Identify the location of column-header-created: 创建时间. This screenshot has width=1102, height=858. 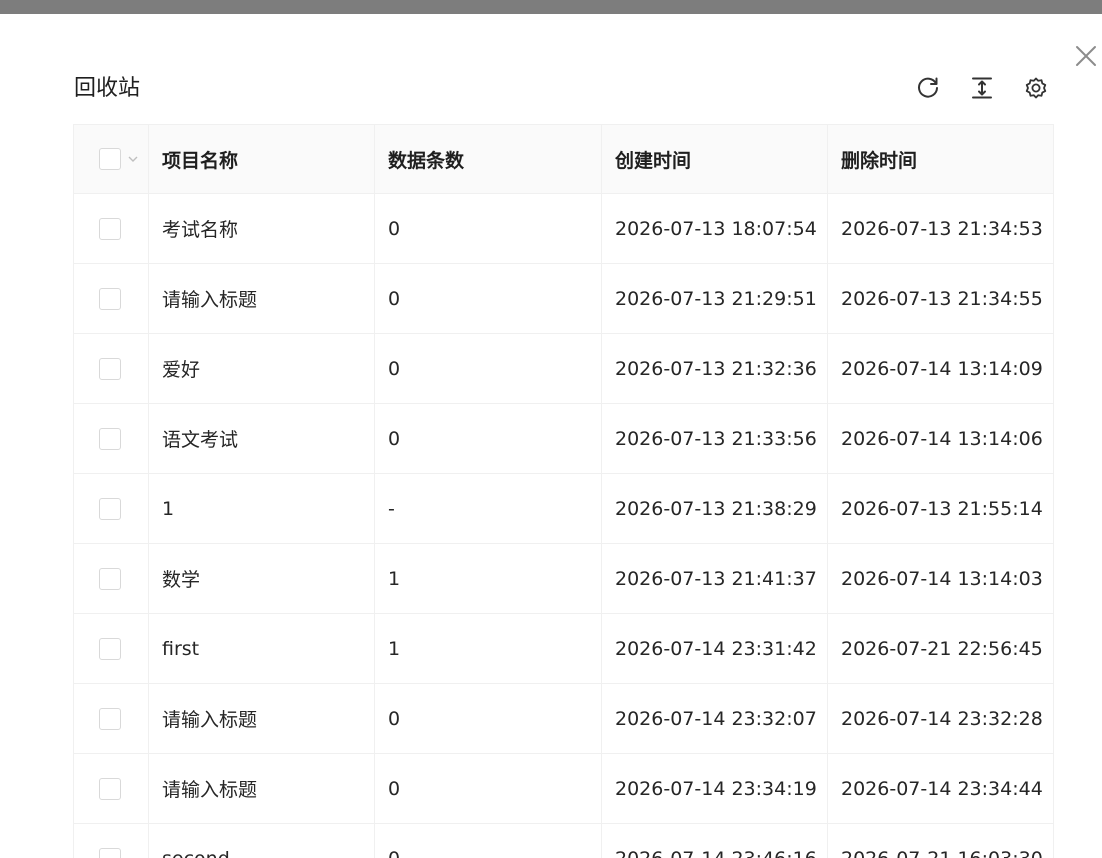
(715, 159).